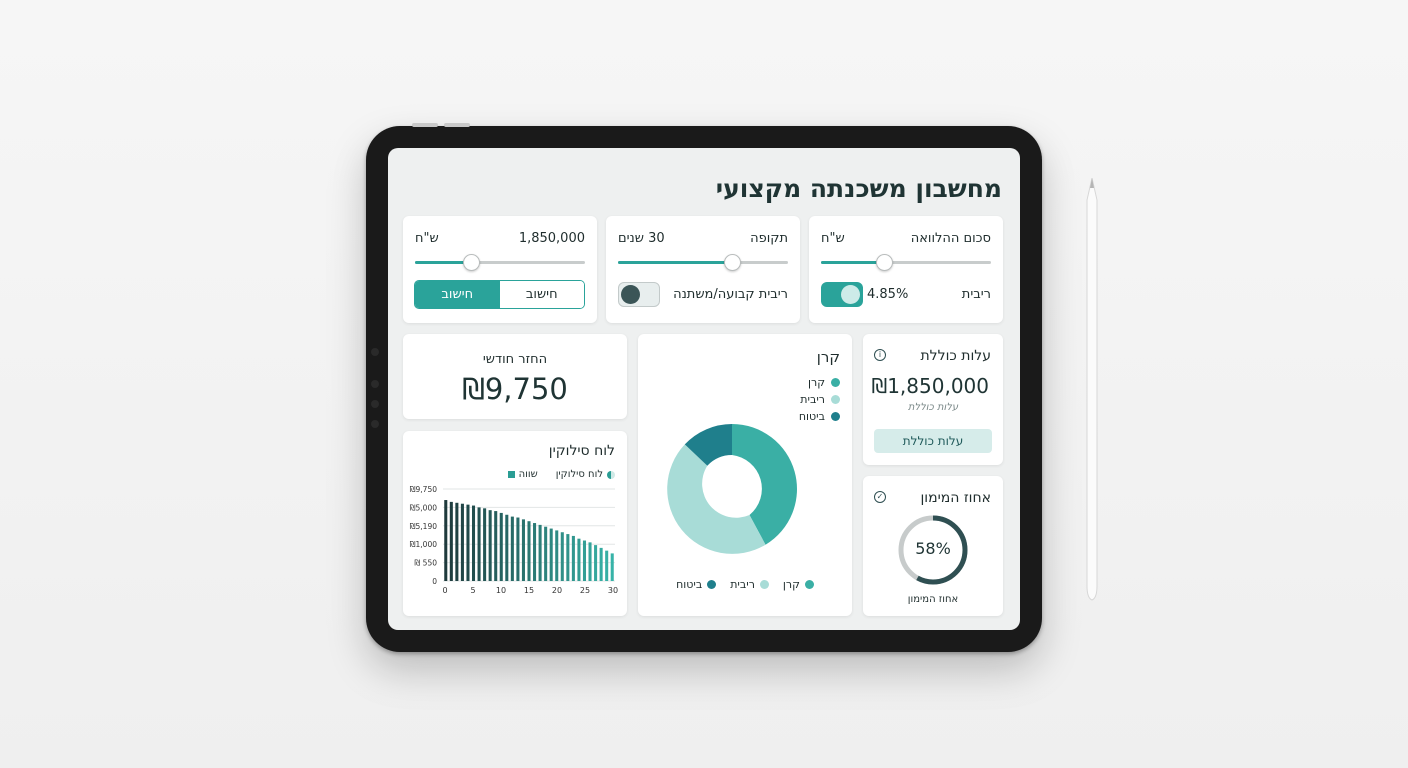 Image resolution: width=1408 pixels, height=768 pixels. What do you see at coordinates (500, 262) in the screenshot?
I see `amount-slider` at bounding box center [500, 262].